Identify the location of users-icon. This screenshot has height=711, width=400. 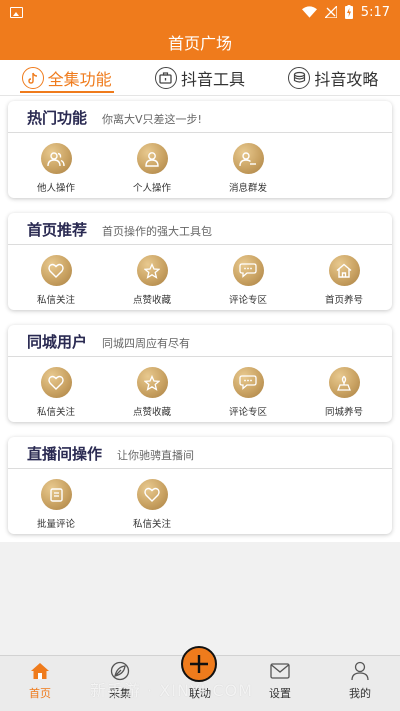
(56, 158).